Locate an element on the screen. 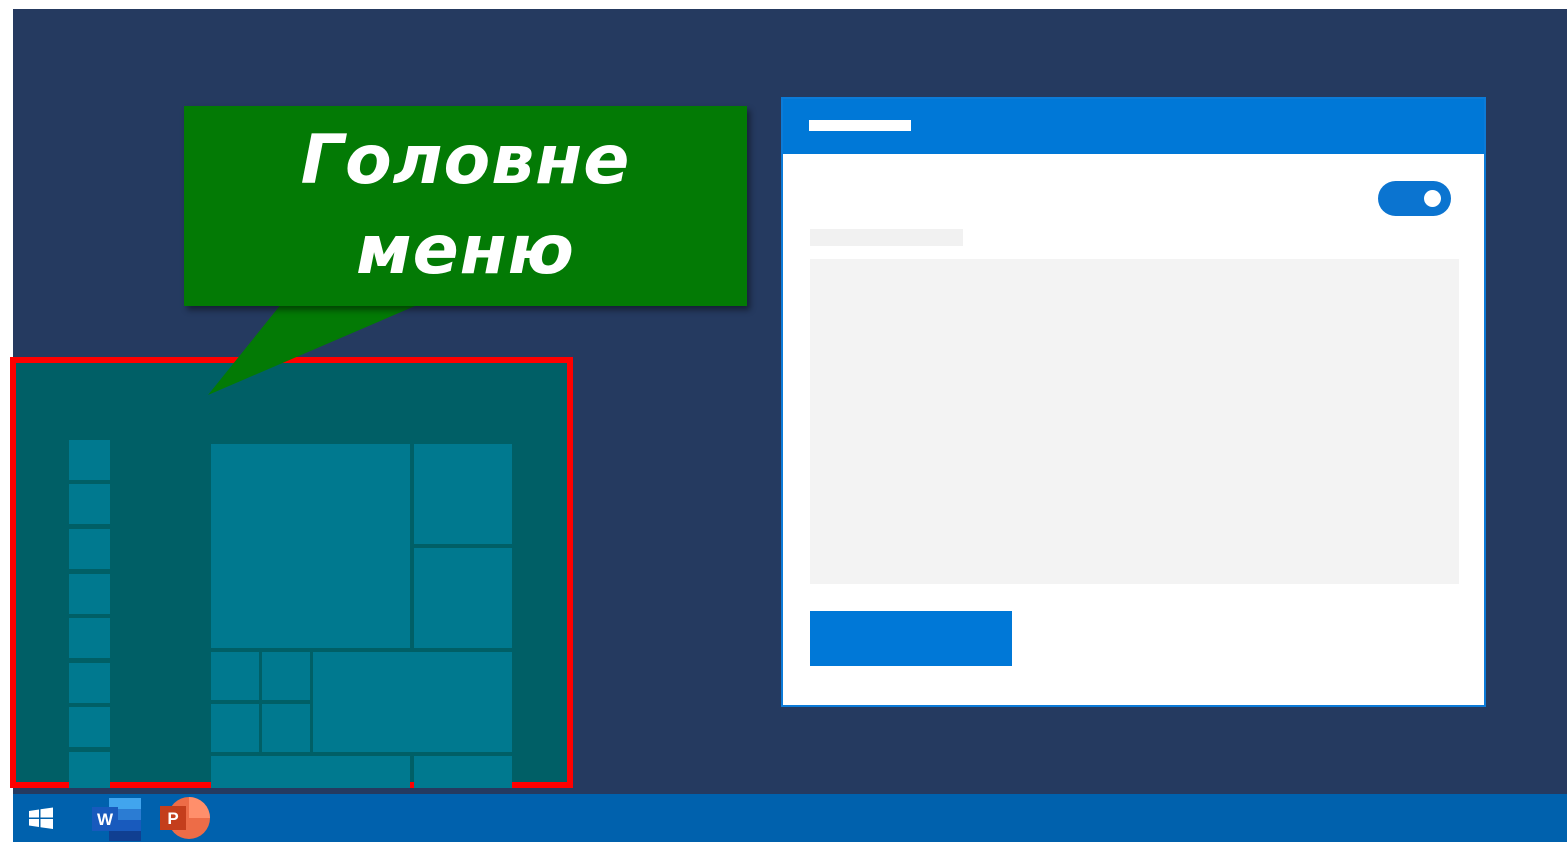 The width and height of the screenshot is (1567, 842). callout-text: Головне меню is located at coordinates (465, 205).